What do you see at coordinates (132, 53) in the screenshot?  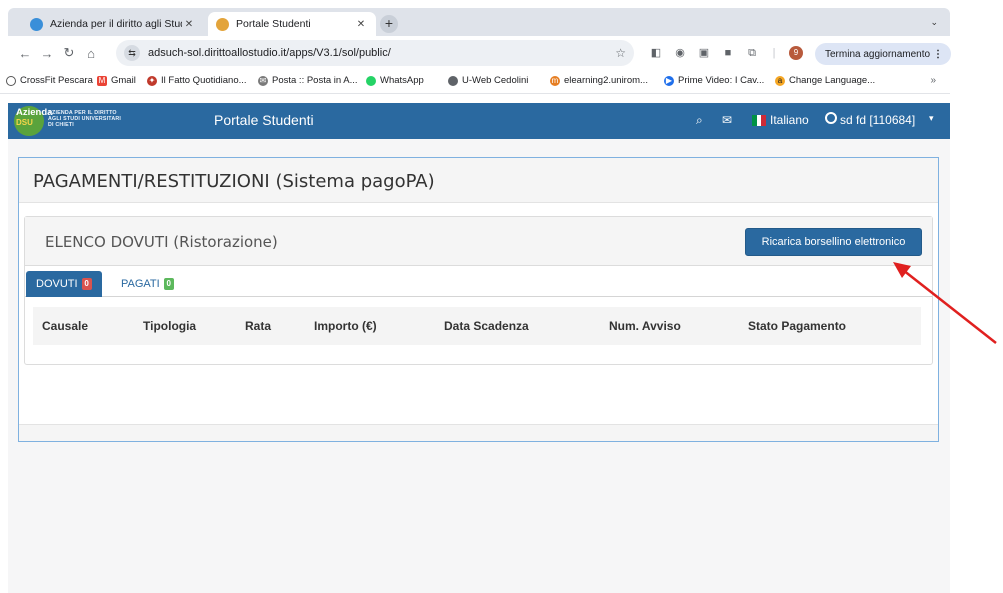 I see `site-info-icon: ⇆` at bounding box center [132, 53].